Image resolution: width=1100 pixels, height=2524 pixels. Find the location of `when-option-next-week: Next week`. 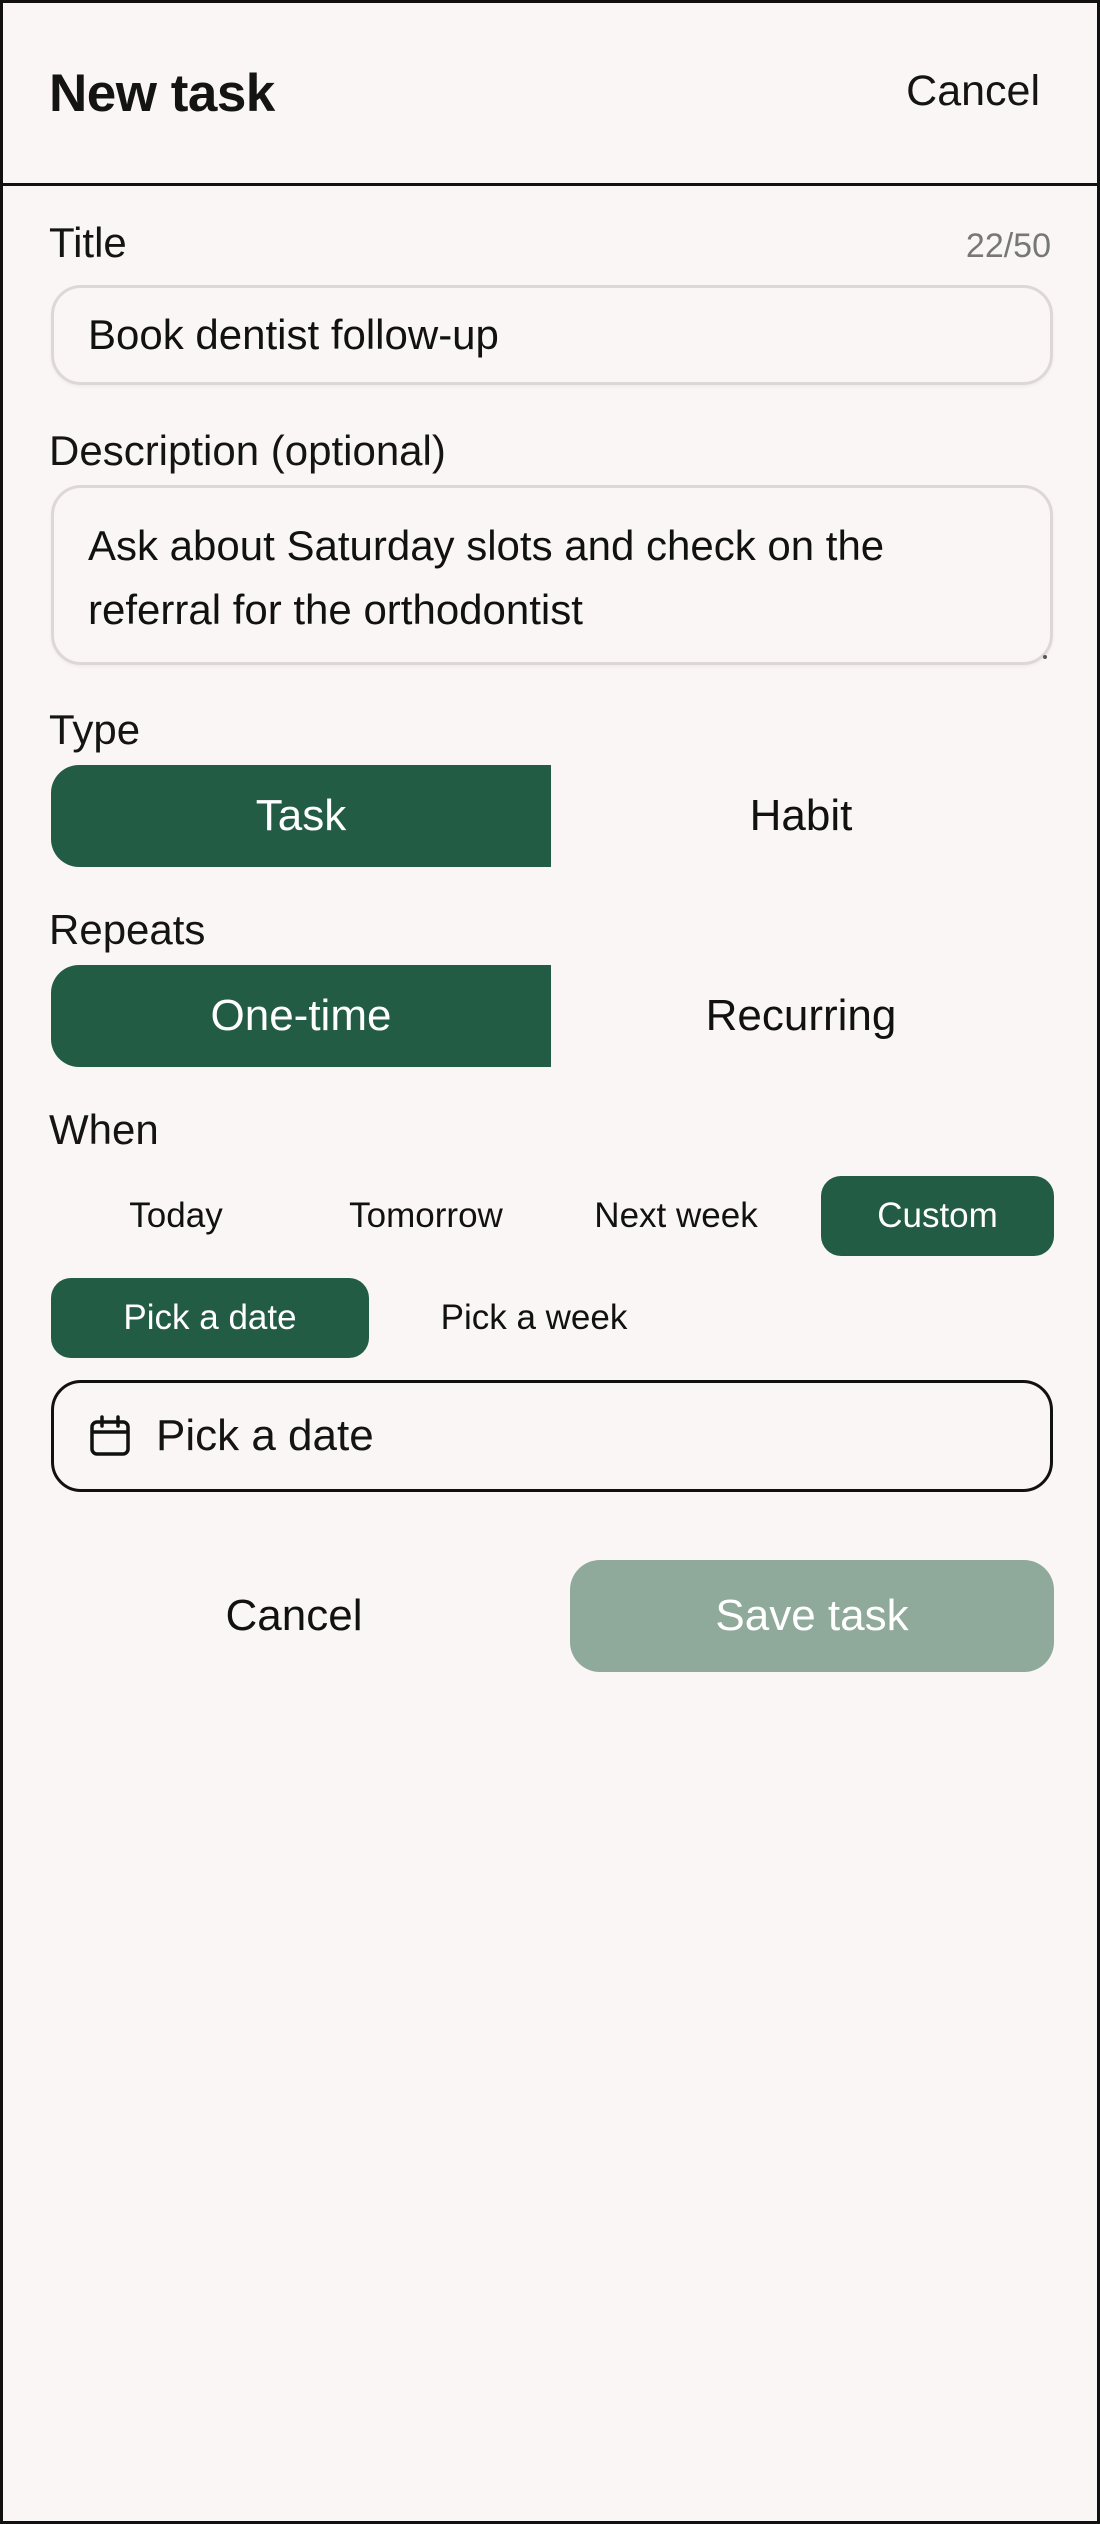

when-option-next-week: Next week is located at coordinates (676, 1216).